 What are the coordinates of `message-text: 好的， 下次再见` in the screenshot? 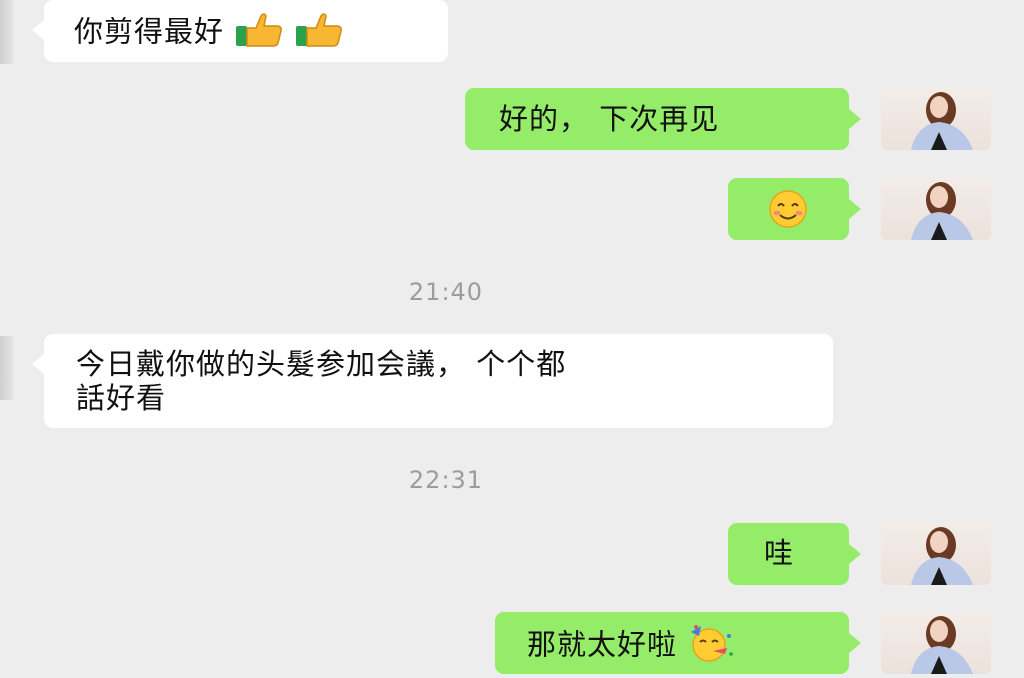 It's located at (609, 119).